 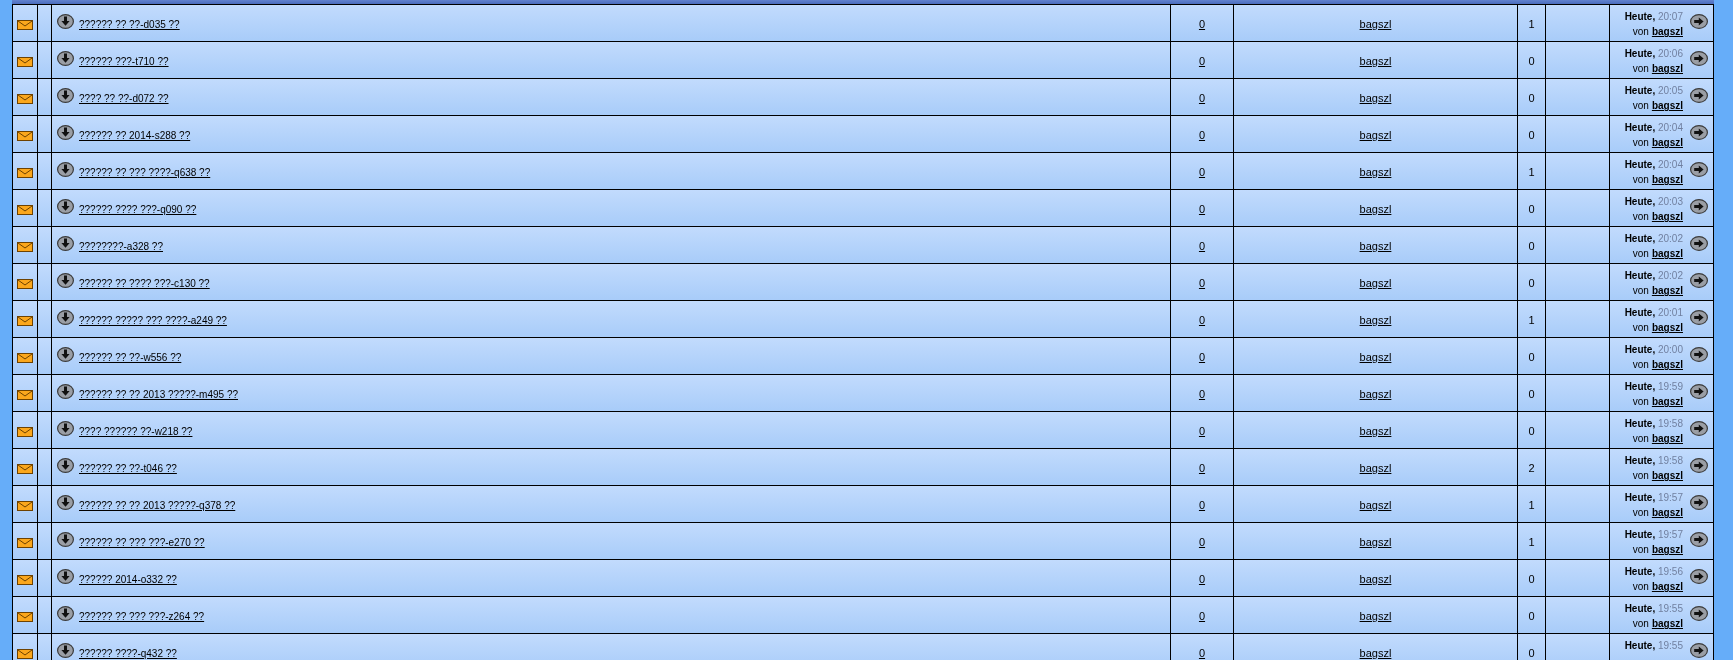 I want to click on last-post-date: Heute, 19:56, so click(x=1653, y=572).